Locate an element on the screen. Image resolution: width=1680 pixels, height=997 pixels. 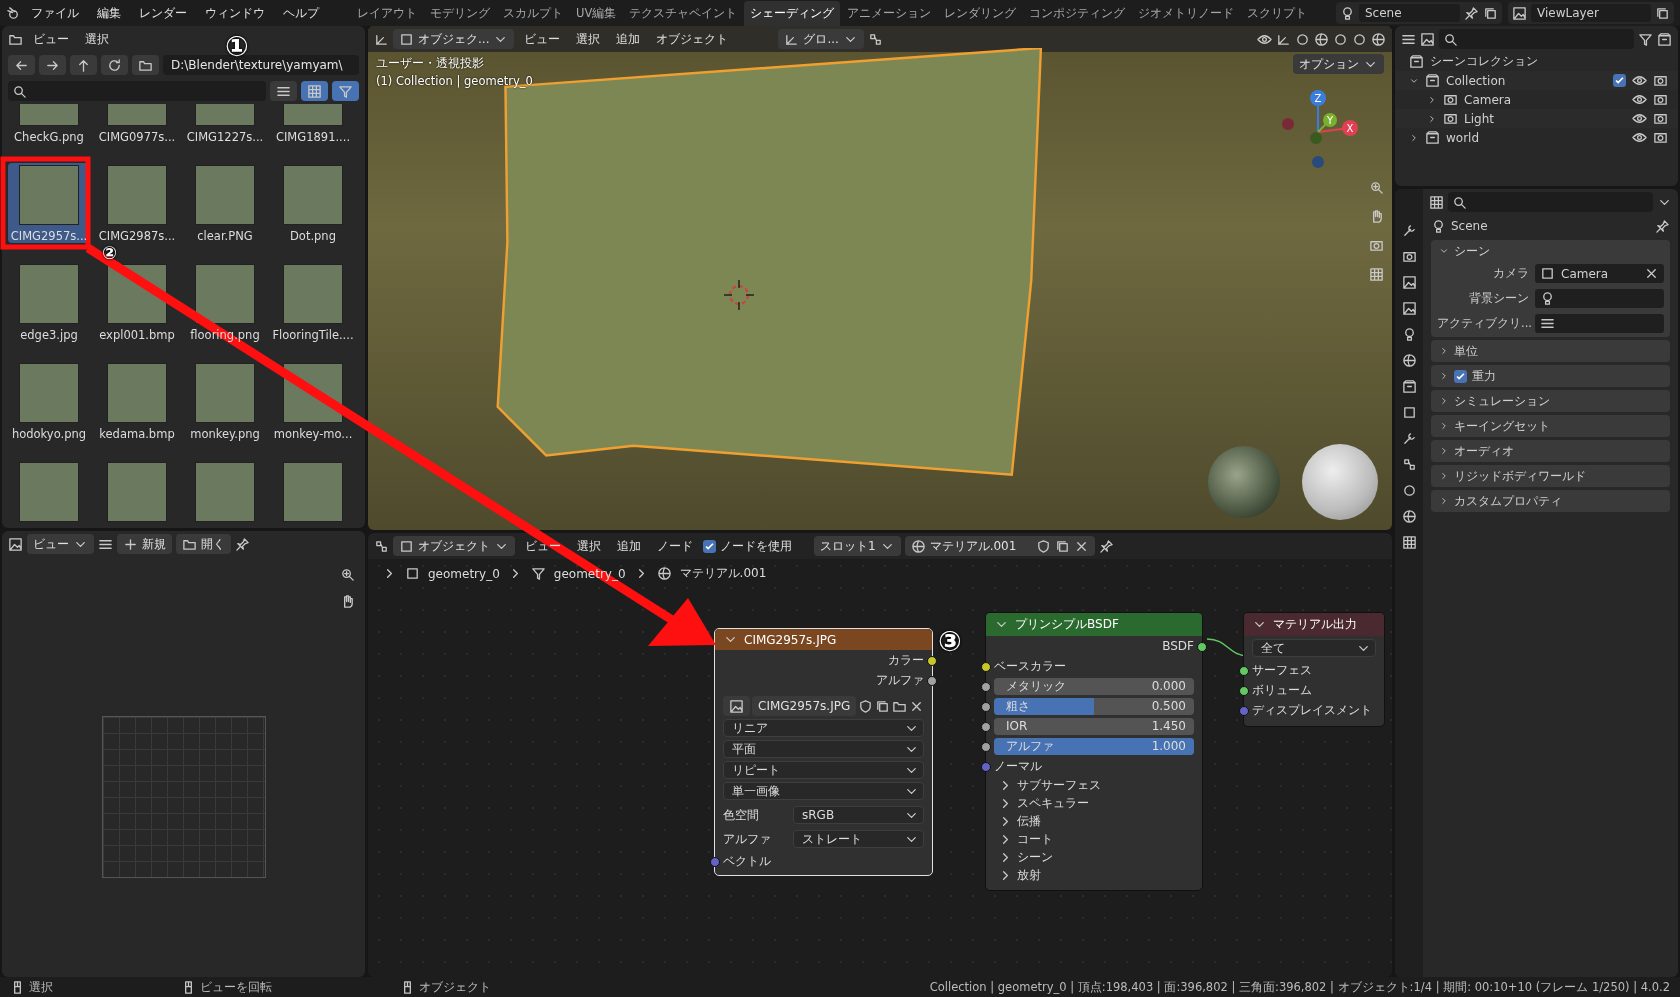
panel-header: リジッドボディワールド is located at coordinates (1550, 476).